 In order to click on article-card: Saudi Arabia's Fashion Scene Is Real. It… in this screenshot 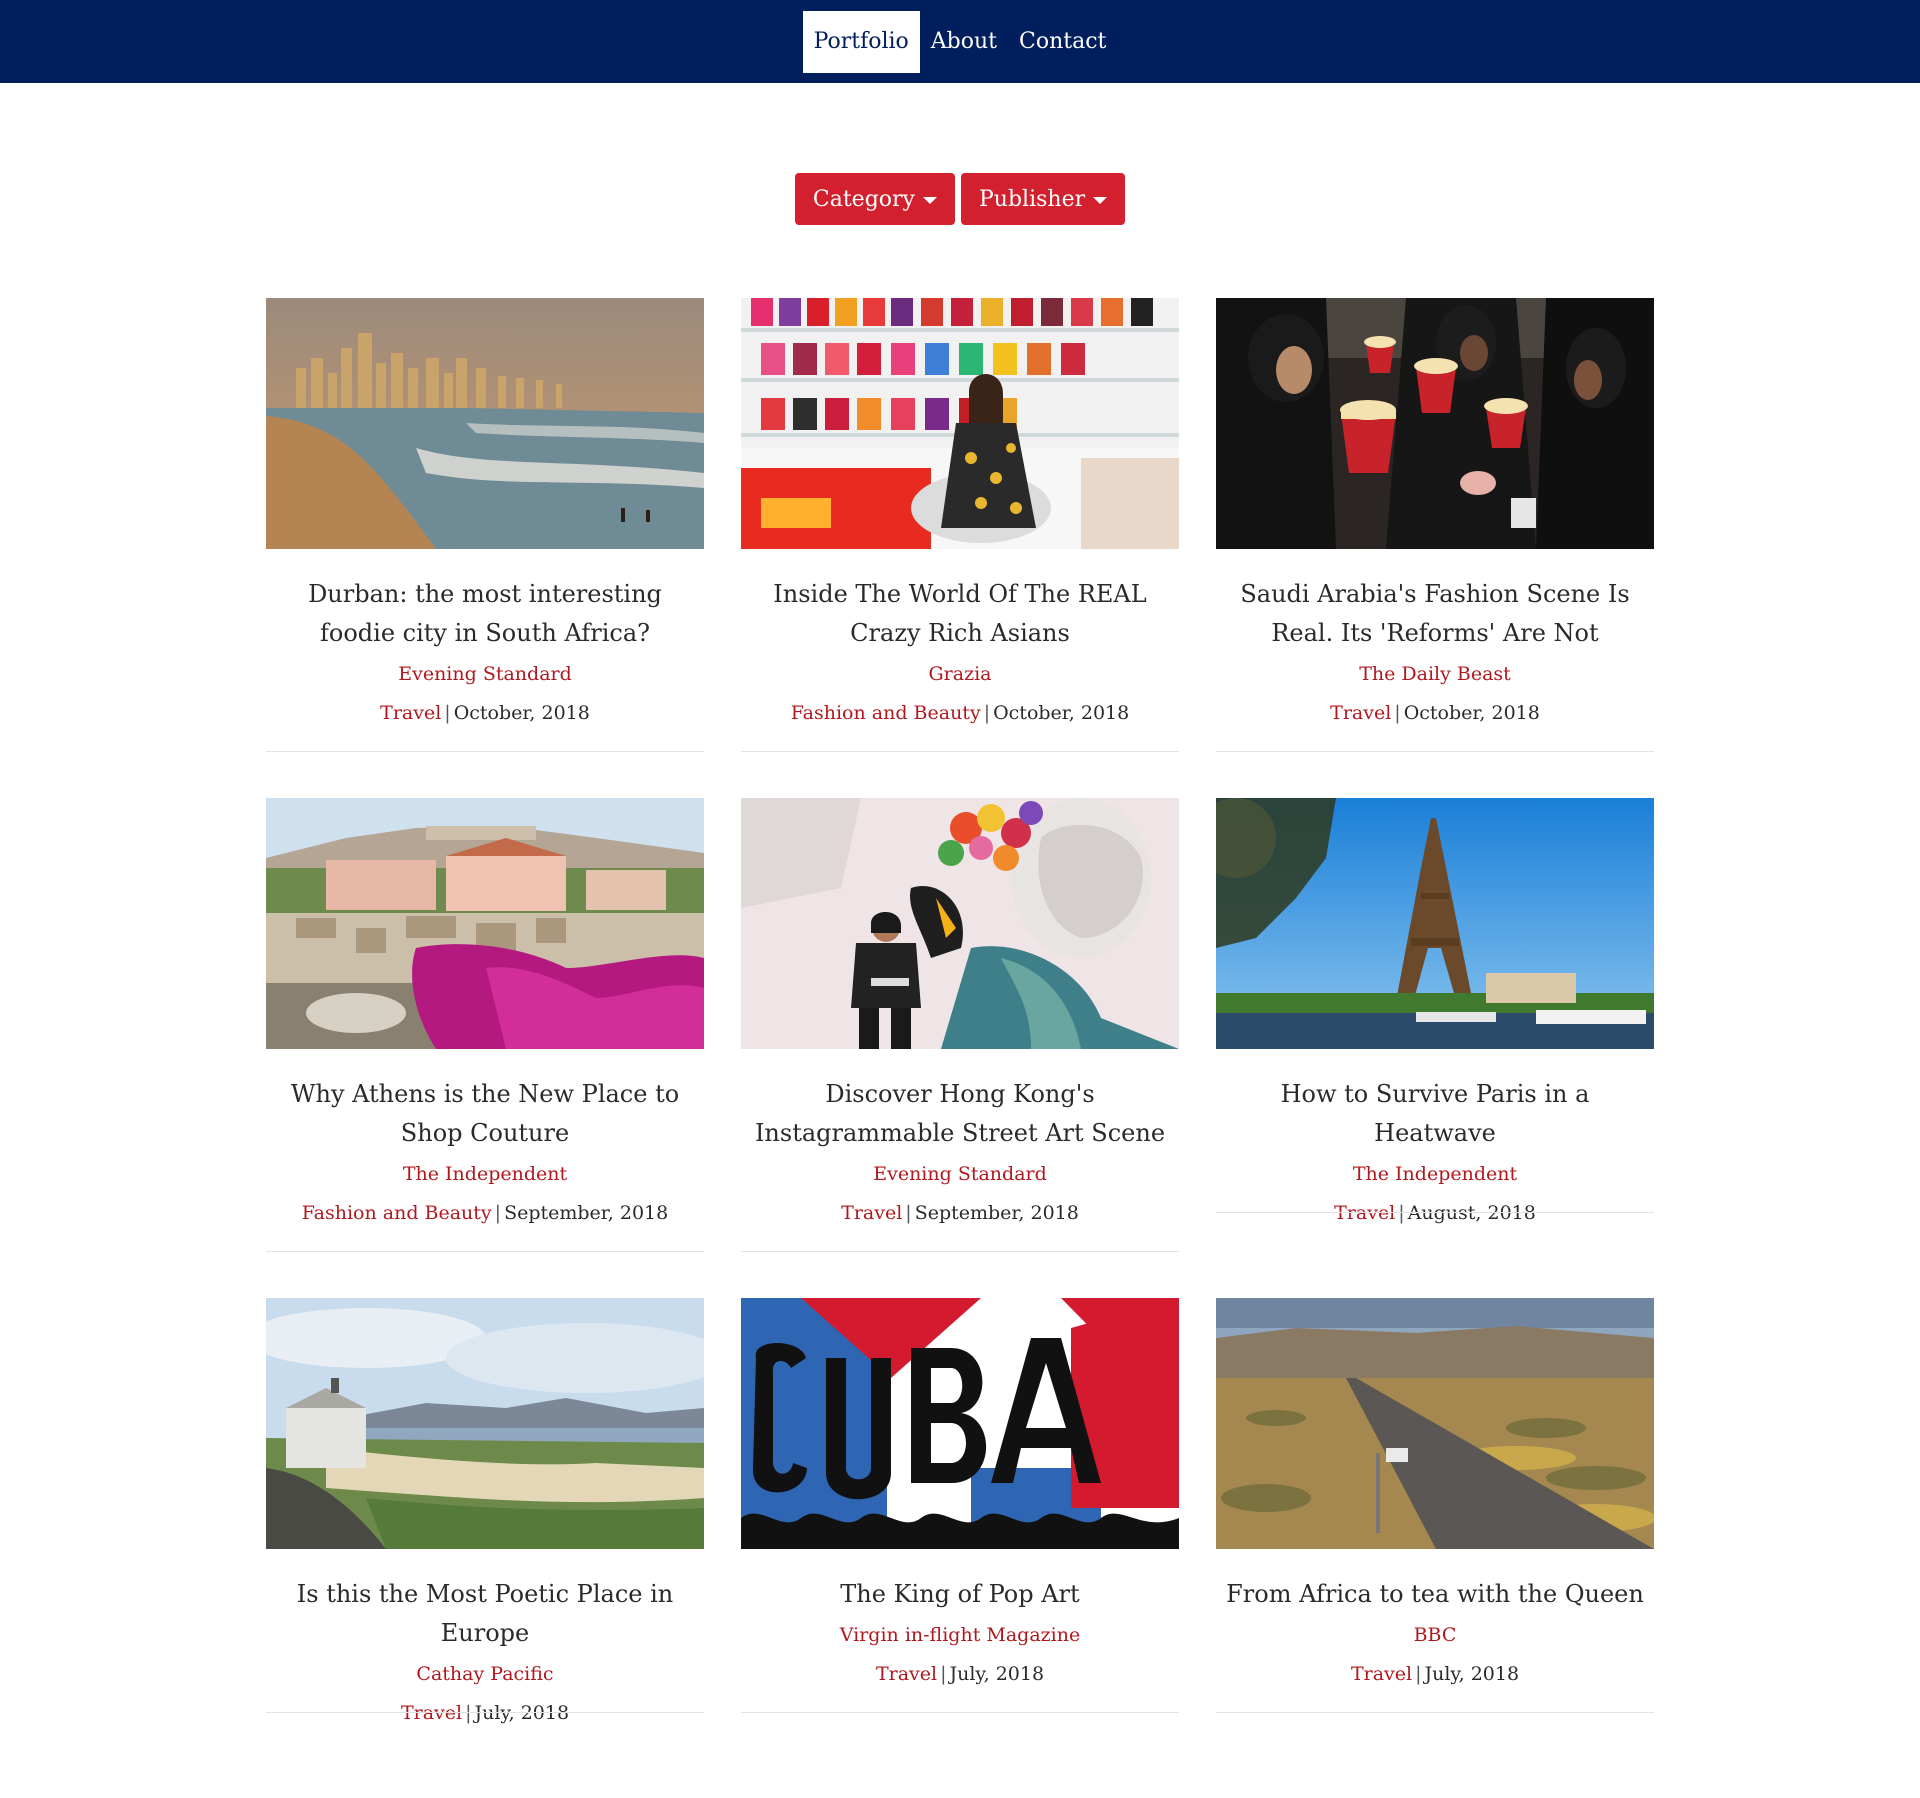, I will do `click(1435, 548)`.